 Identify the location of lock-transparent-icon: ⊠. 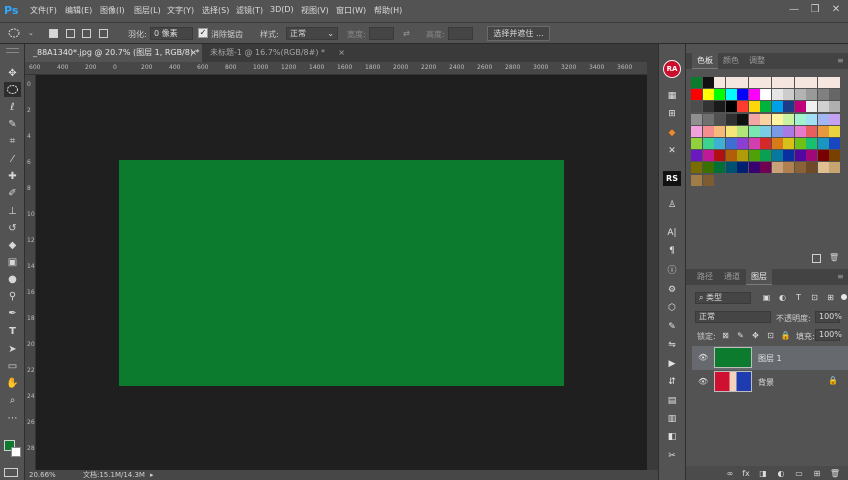
(725, 335).